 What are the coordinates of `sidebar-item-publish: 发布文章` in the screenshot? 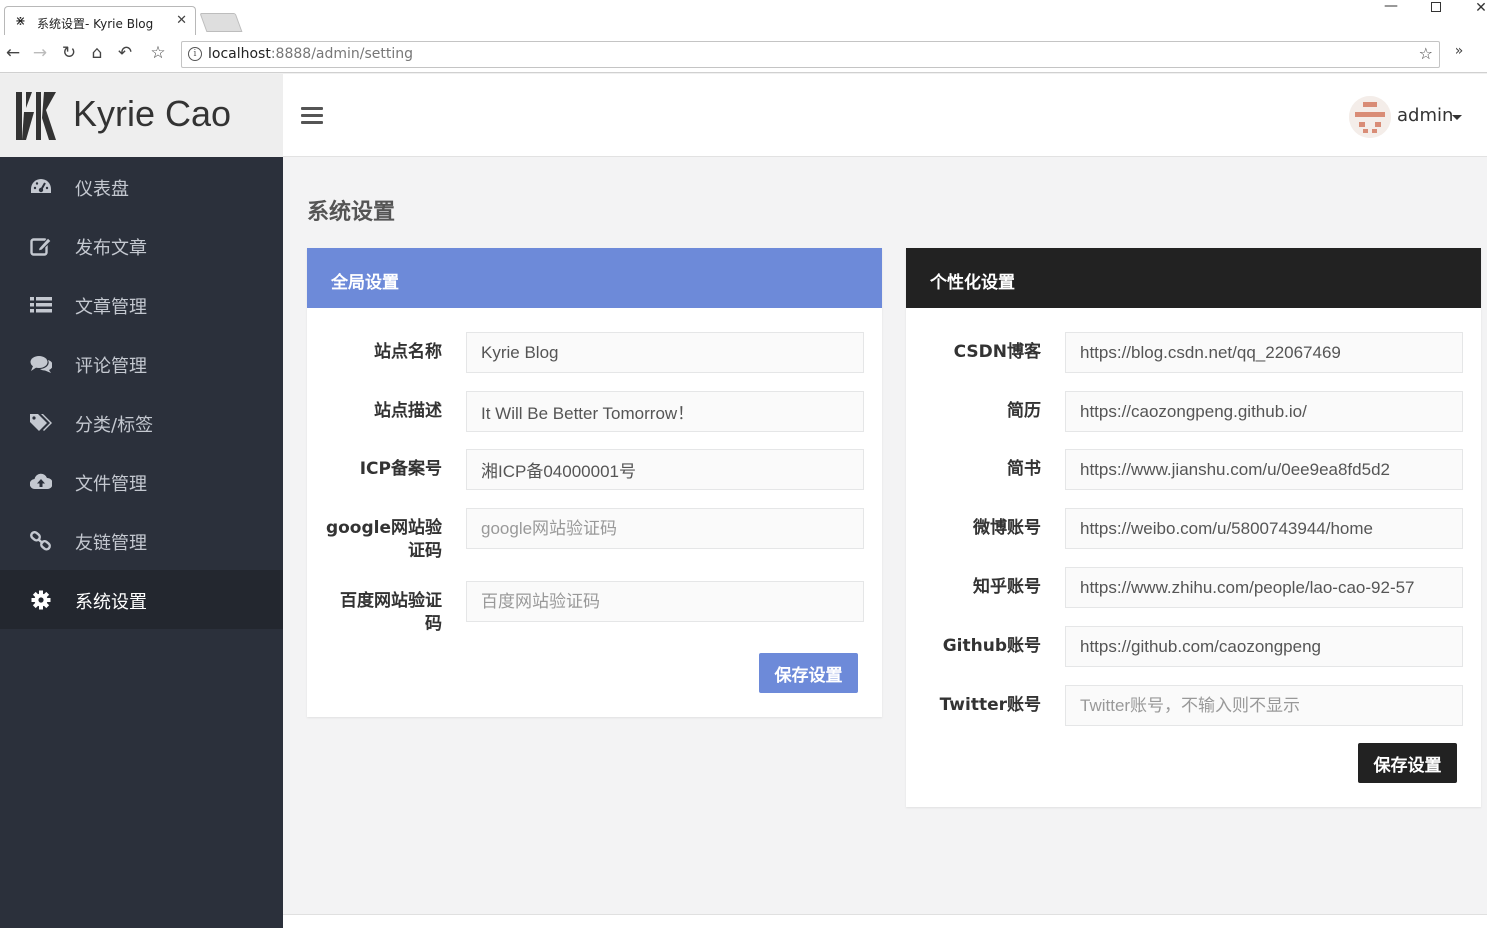 It's located at (141, 245).